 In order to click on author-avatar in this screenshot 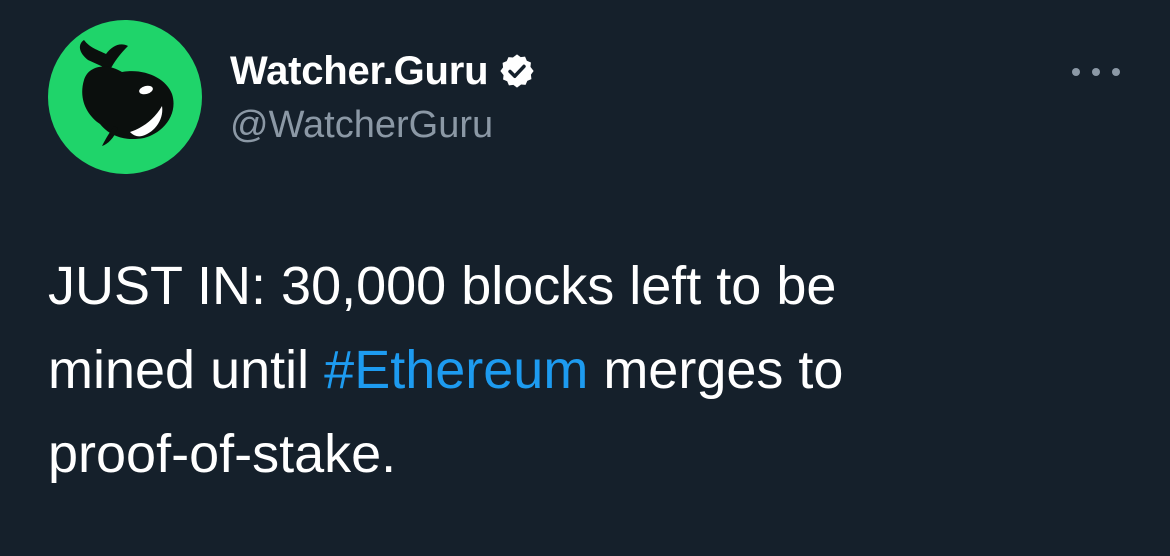, I will do `click(125, 97)`.